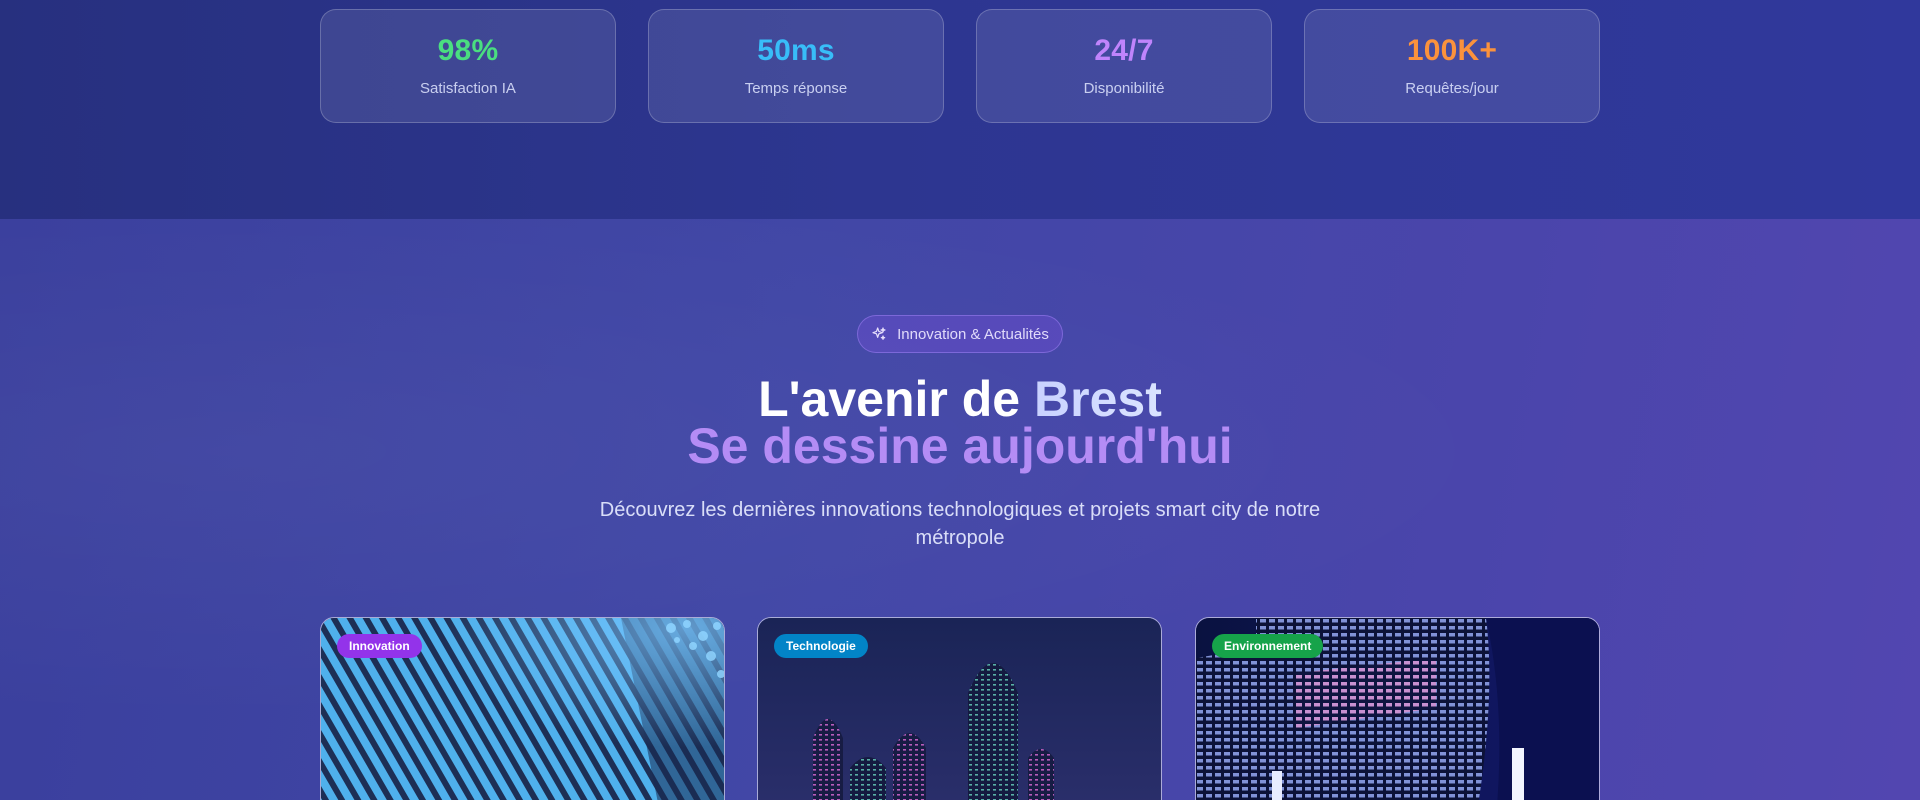 This screenshot has width=1920, height=800. What do you see at coordinates (1397, 708) in the screenshot?
I see `news-card-environnement: Environnement` at bounding box center [1397, 708].